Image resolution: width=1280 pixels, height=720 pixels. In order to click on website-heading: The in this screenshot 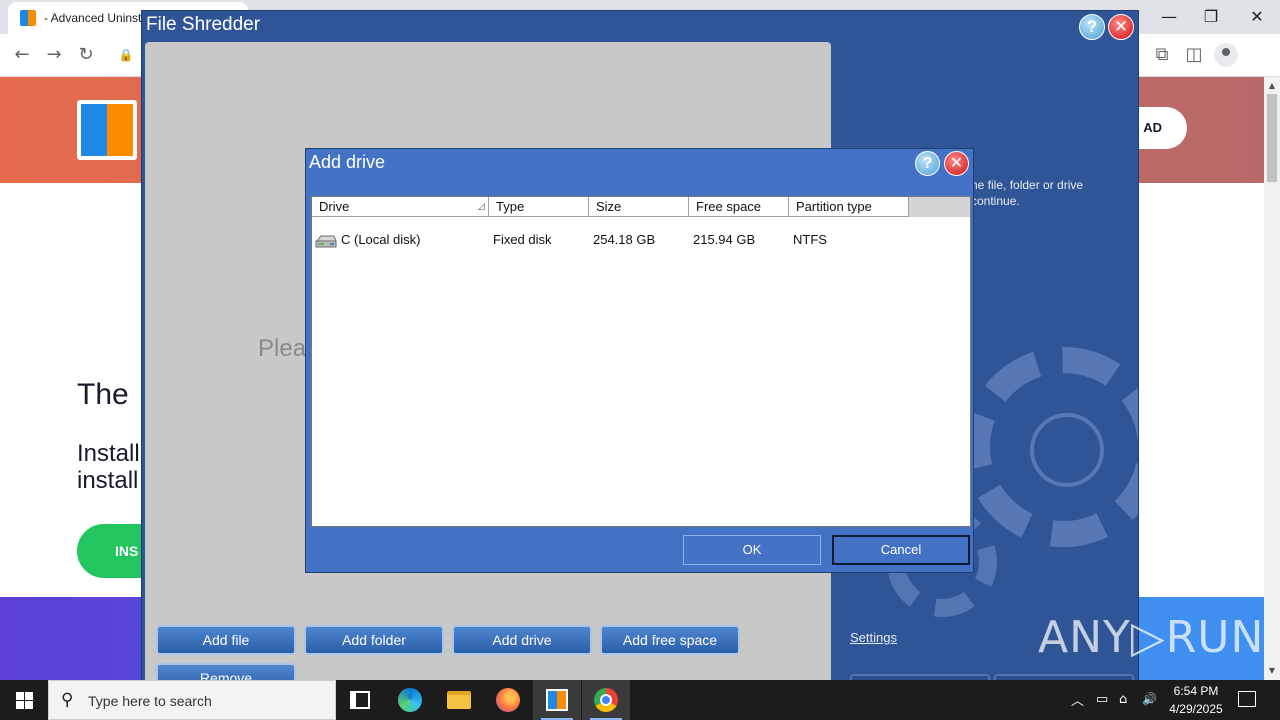, I will do `click(103, 394)`.